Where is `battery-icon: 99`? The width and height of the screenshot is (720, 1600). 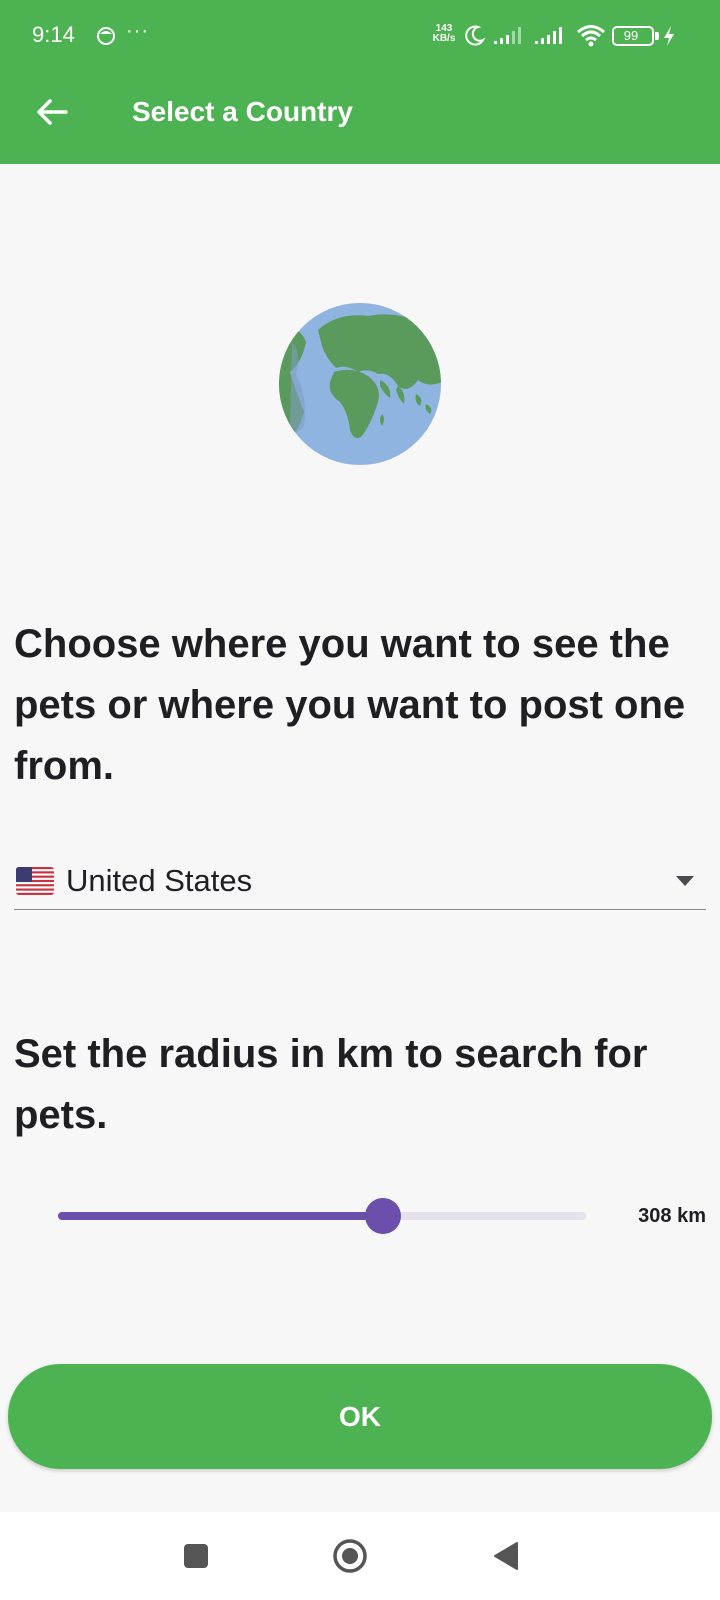
battery-icon: 99 is located at coordinates (633, 36).